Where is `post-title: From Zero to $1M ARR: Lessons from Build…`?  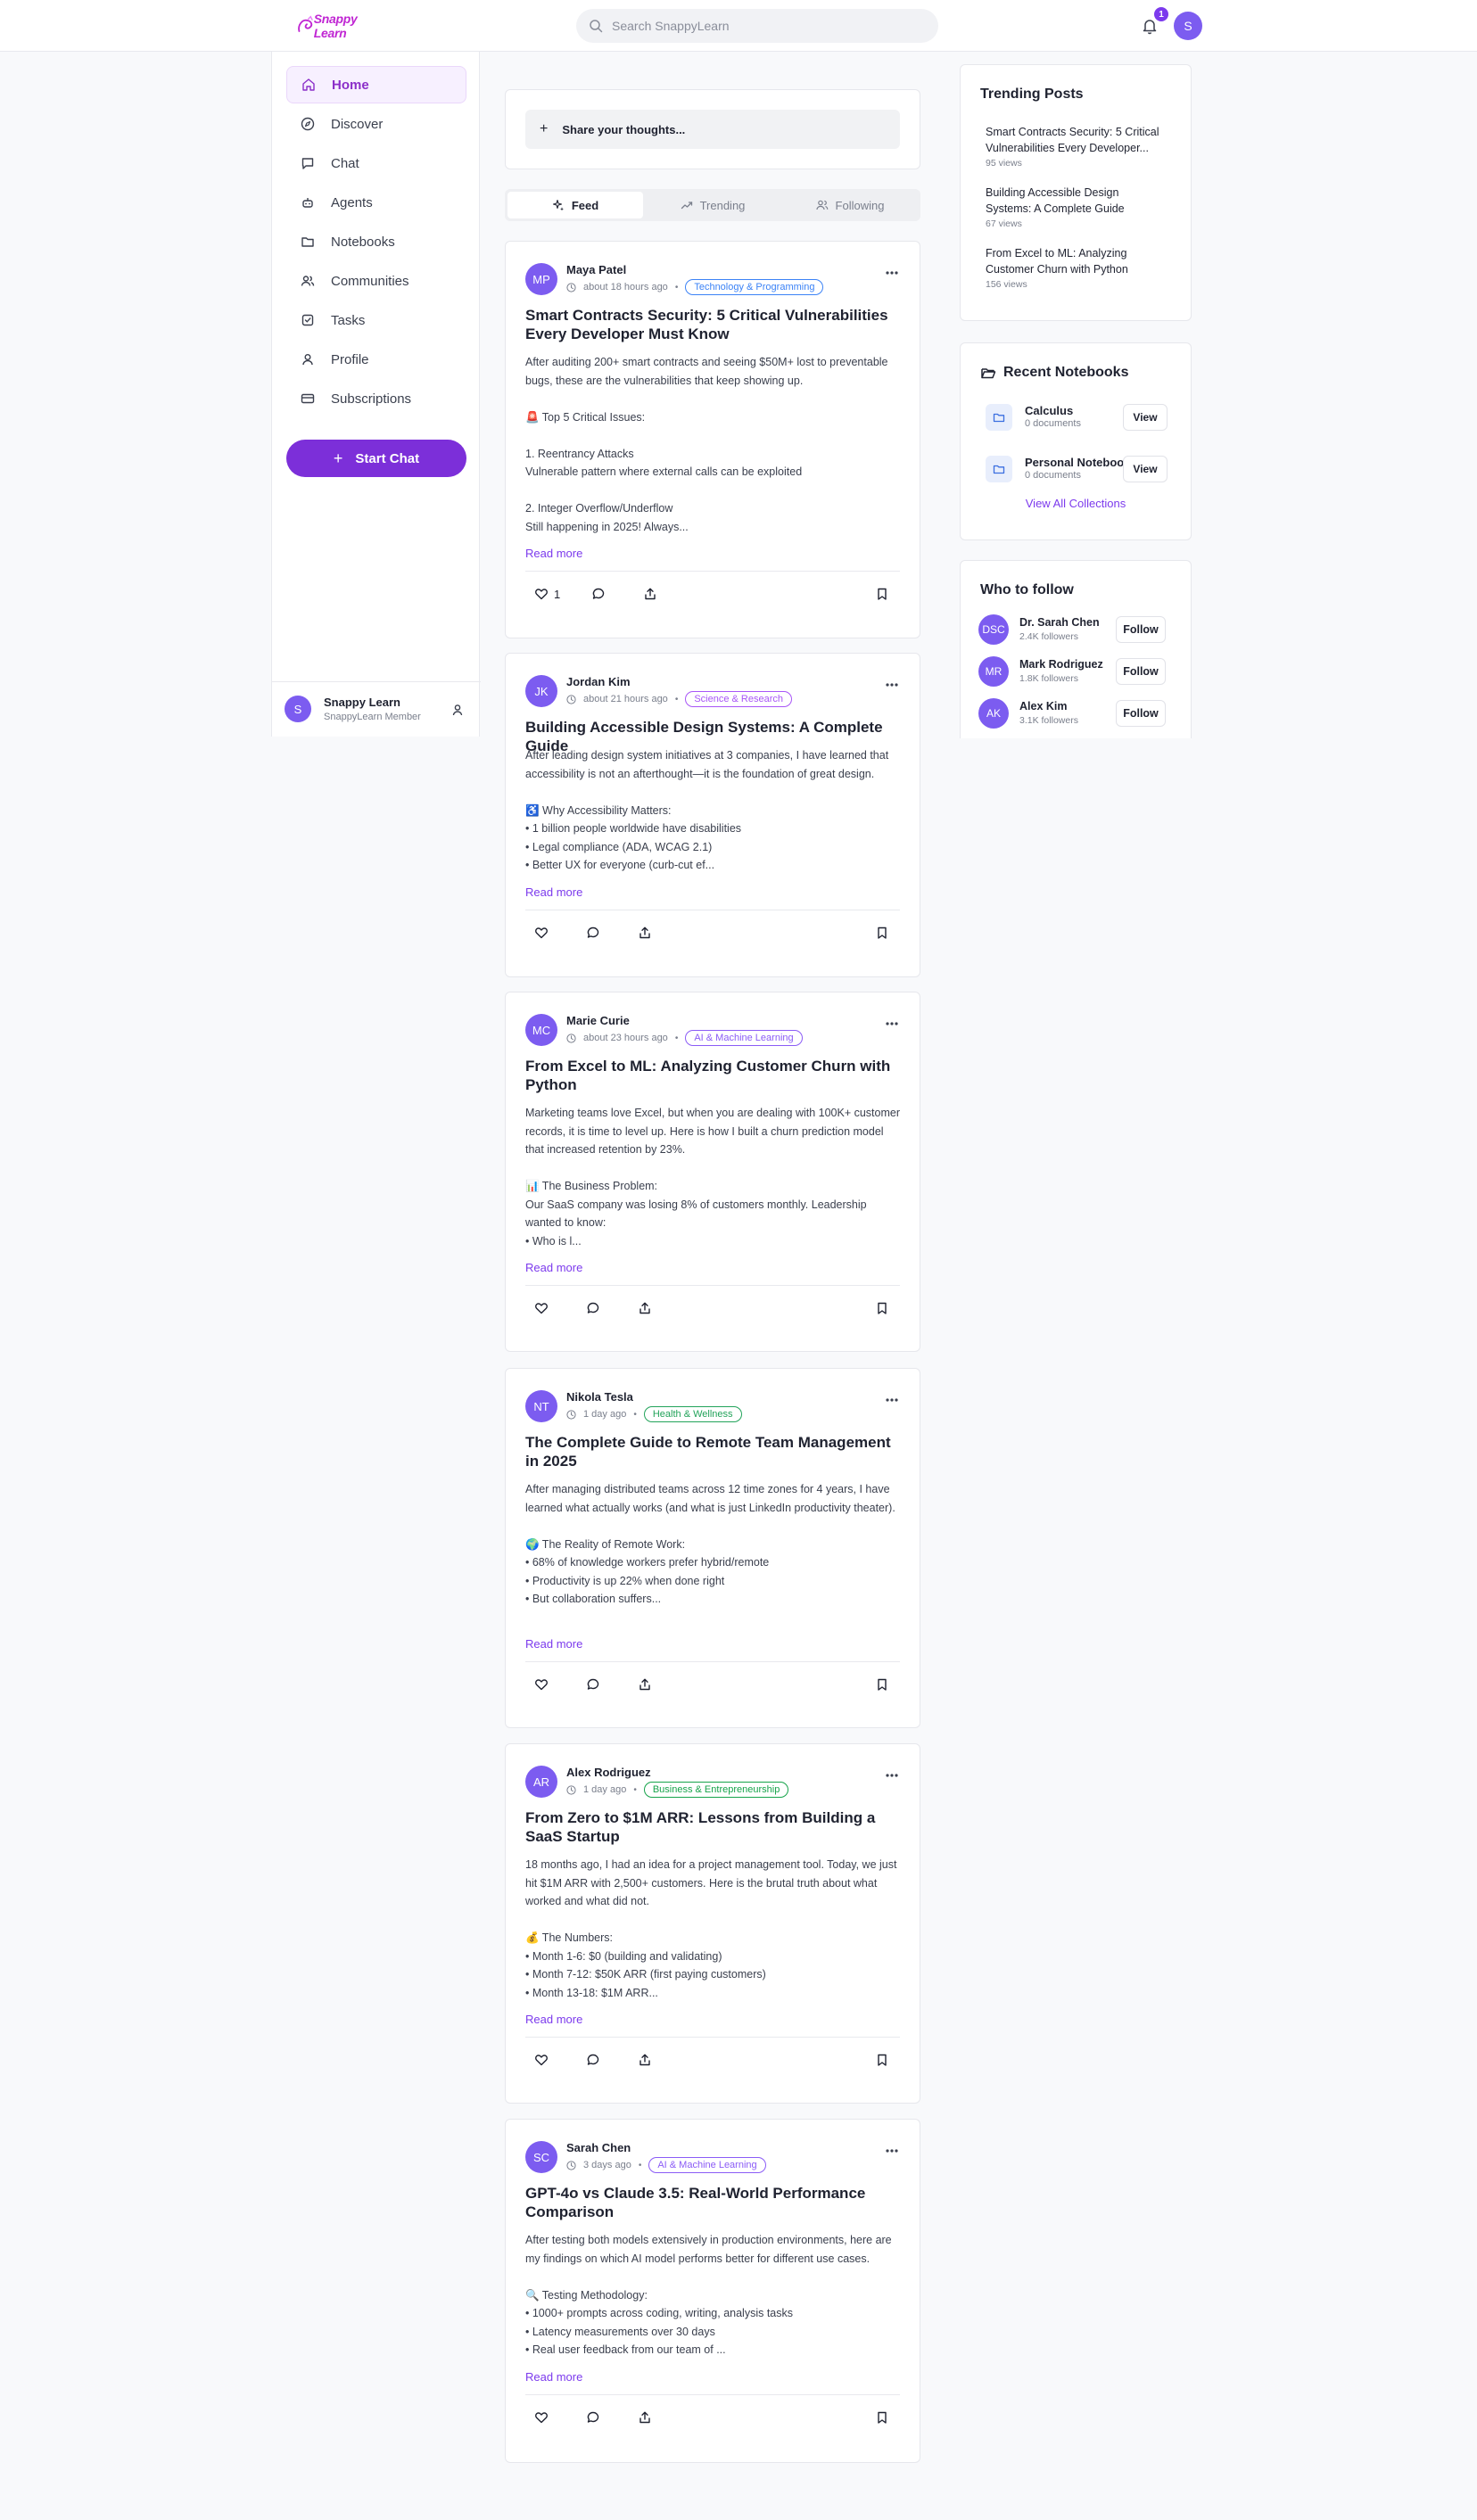
post-title: From Zero to $1M ARR: Lessons from Build… is located at coordinates (712, 1827).